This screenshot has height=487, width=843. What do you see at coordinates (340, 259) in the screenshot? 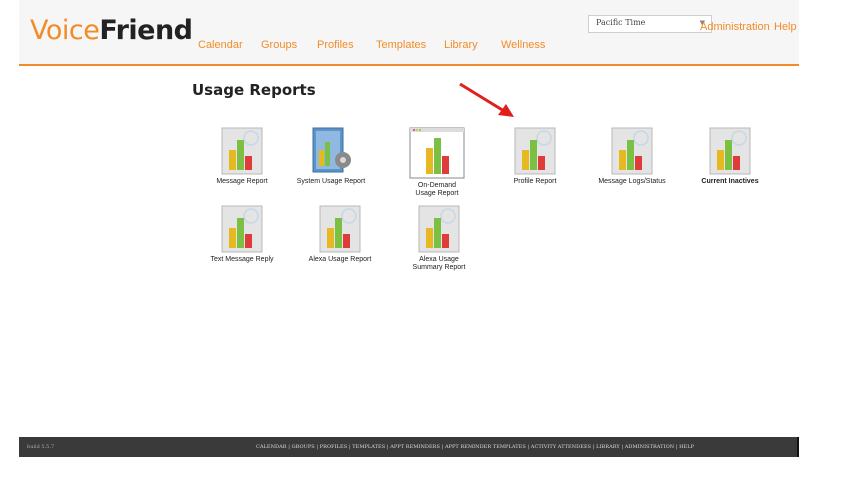
I see `report-label: Alexa Usage Report` at bounding box center [340, 259].